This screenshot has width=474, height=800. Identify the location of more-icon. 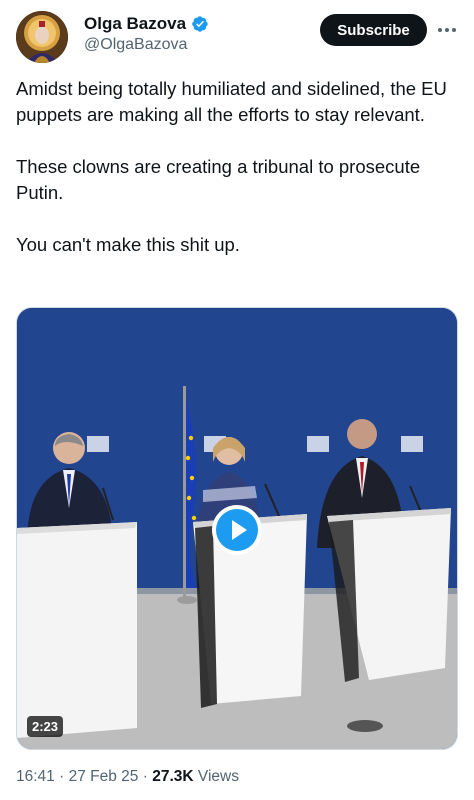
(447, 30).